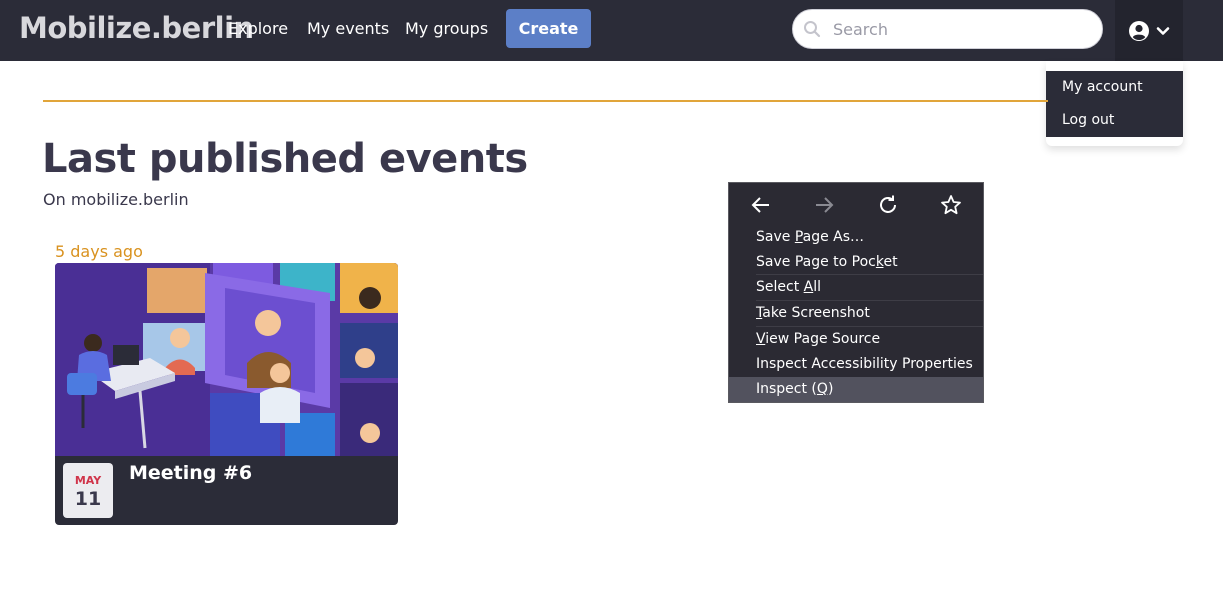 The width and height of the screenshot is (1223, 595). Describe the element at coordinates (285, 159) in the screenshot. I see `page-title: Last published events` at that location.